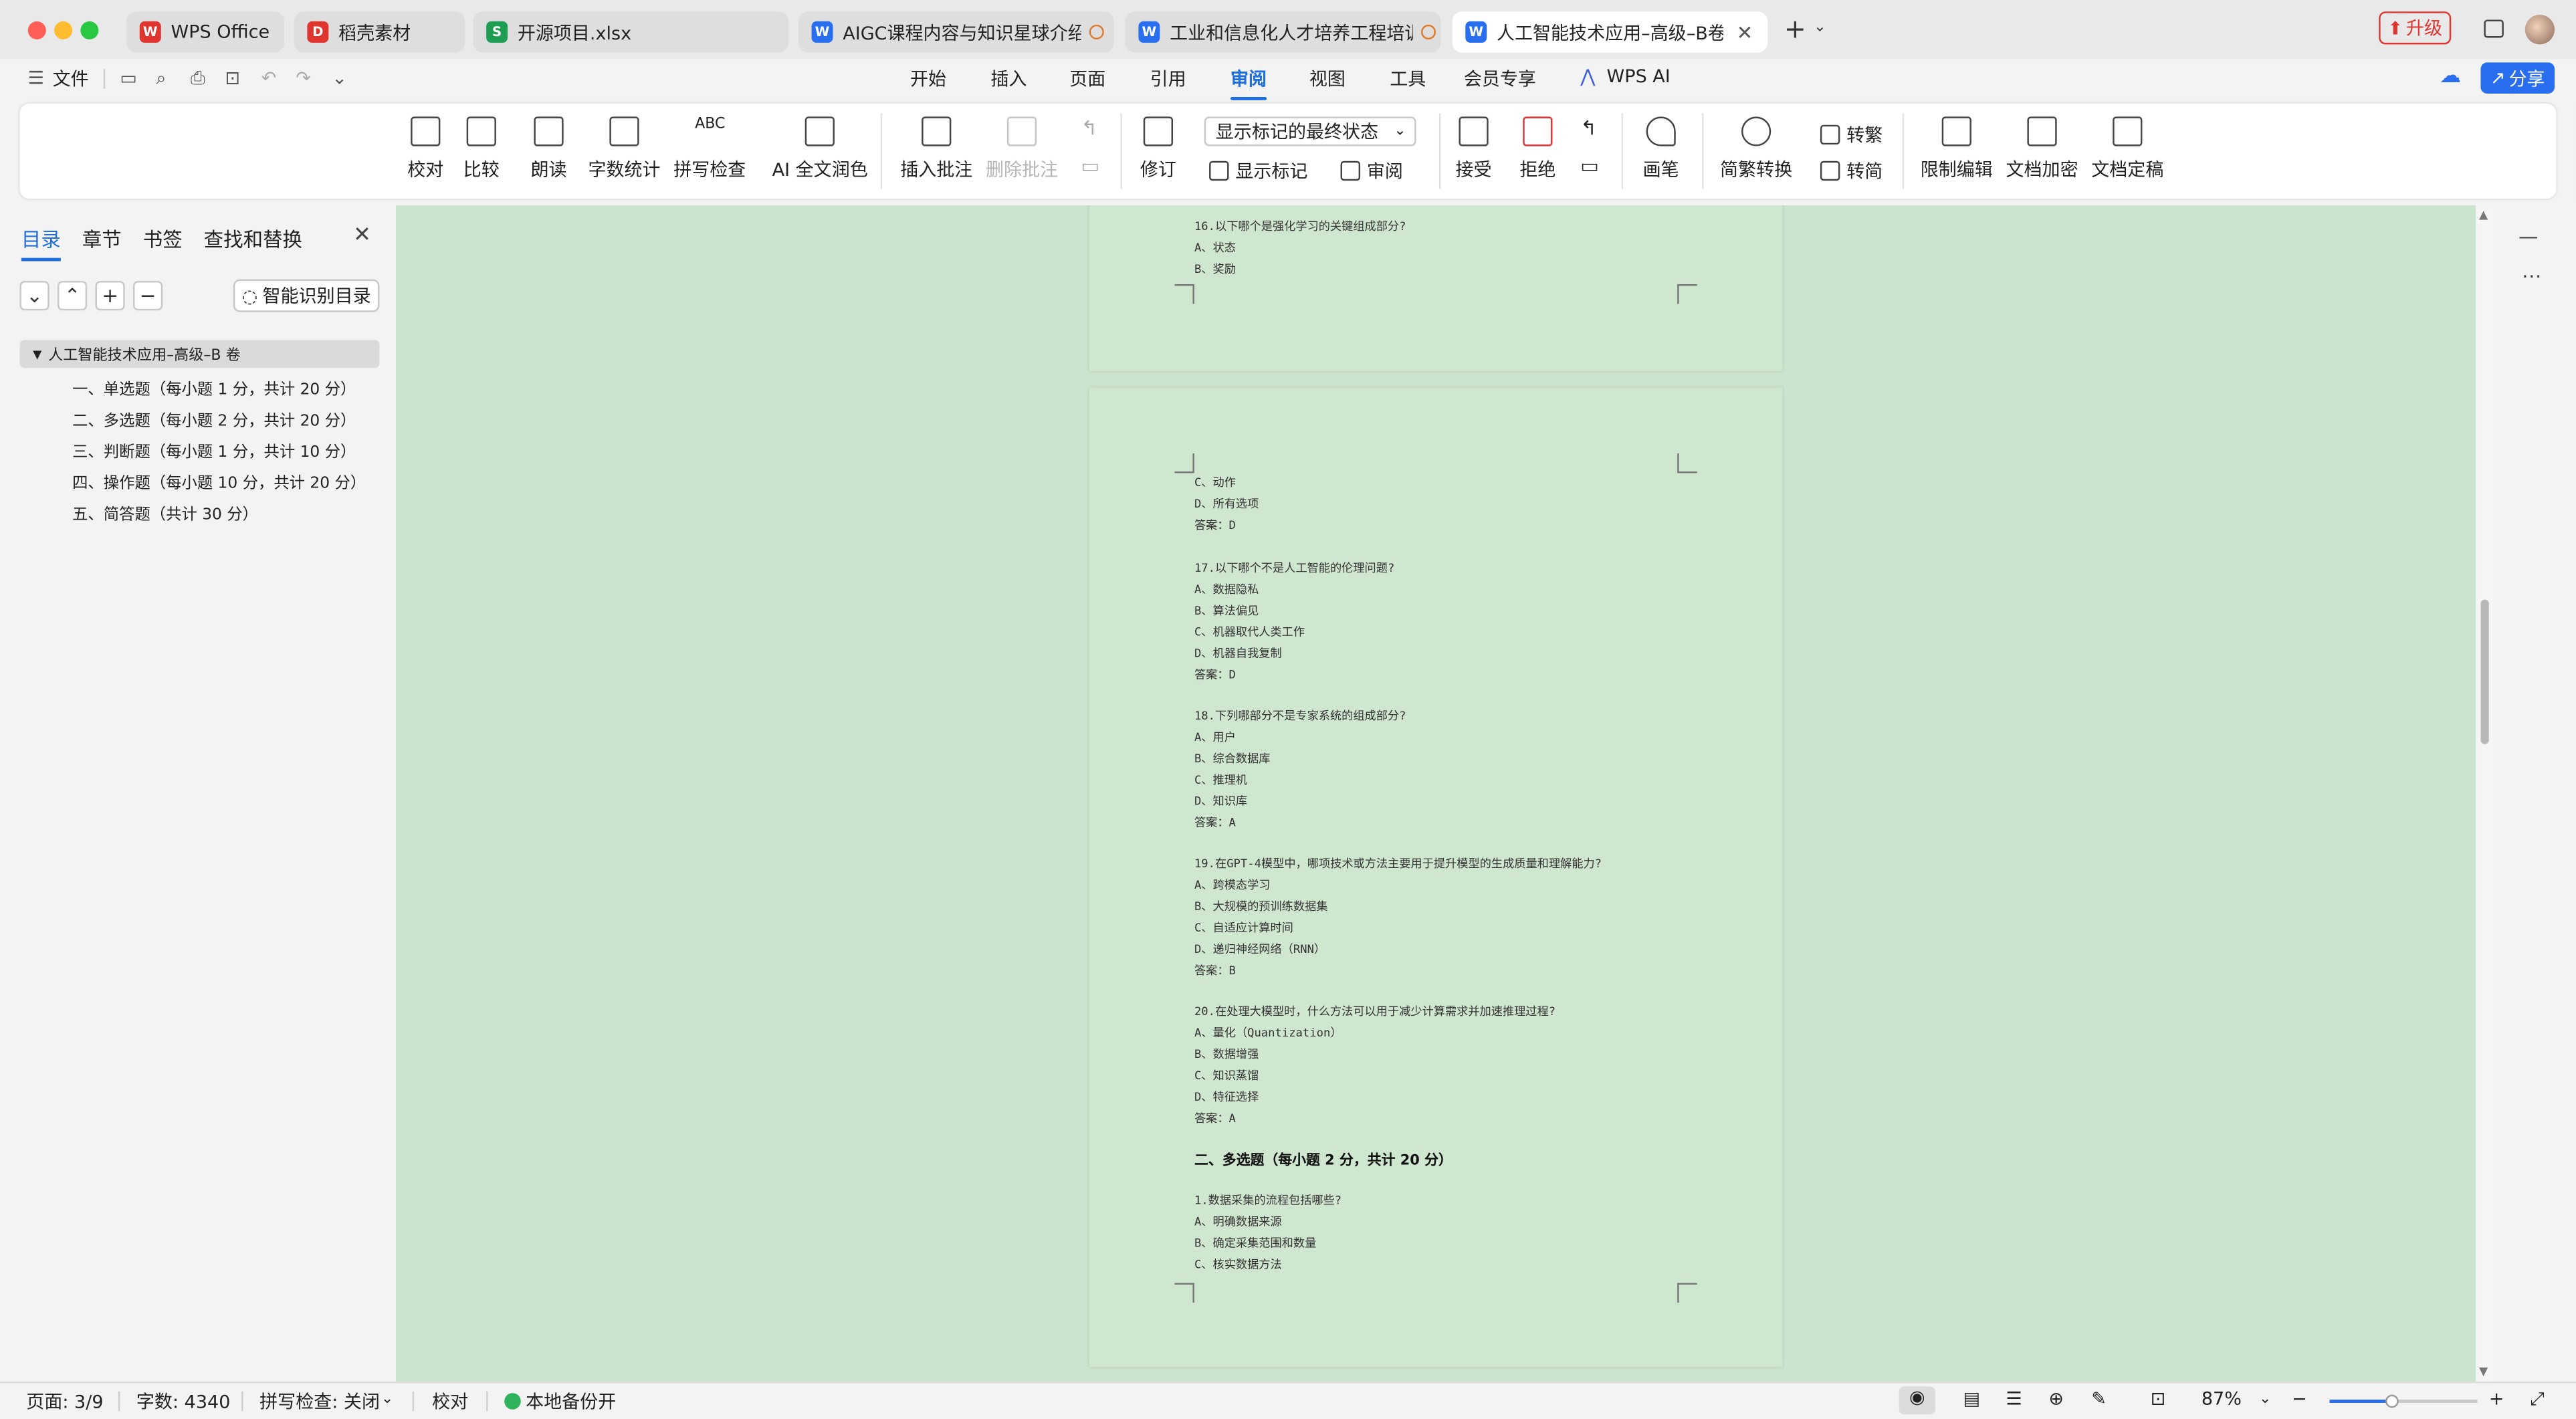 The width and height of the screenshot is (2576, 1419). What do you see at coordinates (90, 30) in the screenshot?
I see `zoom-window-button` at bounding box center [90, 30].